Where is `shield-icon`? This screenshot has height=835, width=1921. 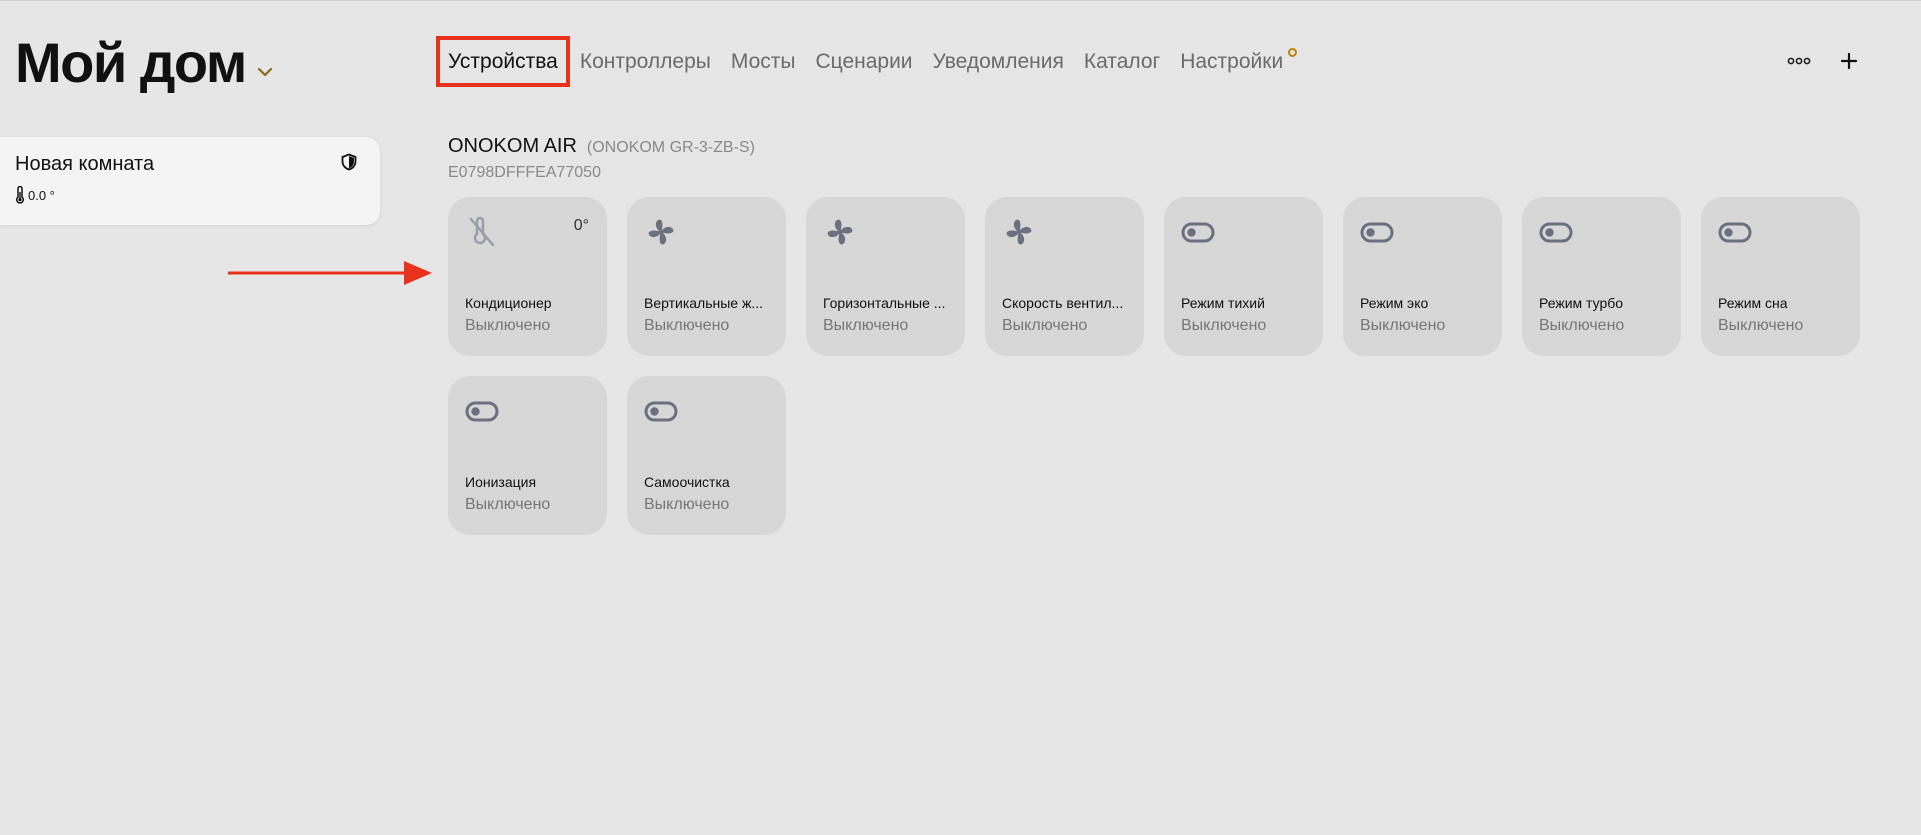 shield-icon is located at coordinates (349, 162).